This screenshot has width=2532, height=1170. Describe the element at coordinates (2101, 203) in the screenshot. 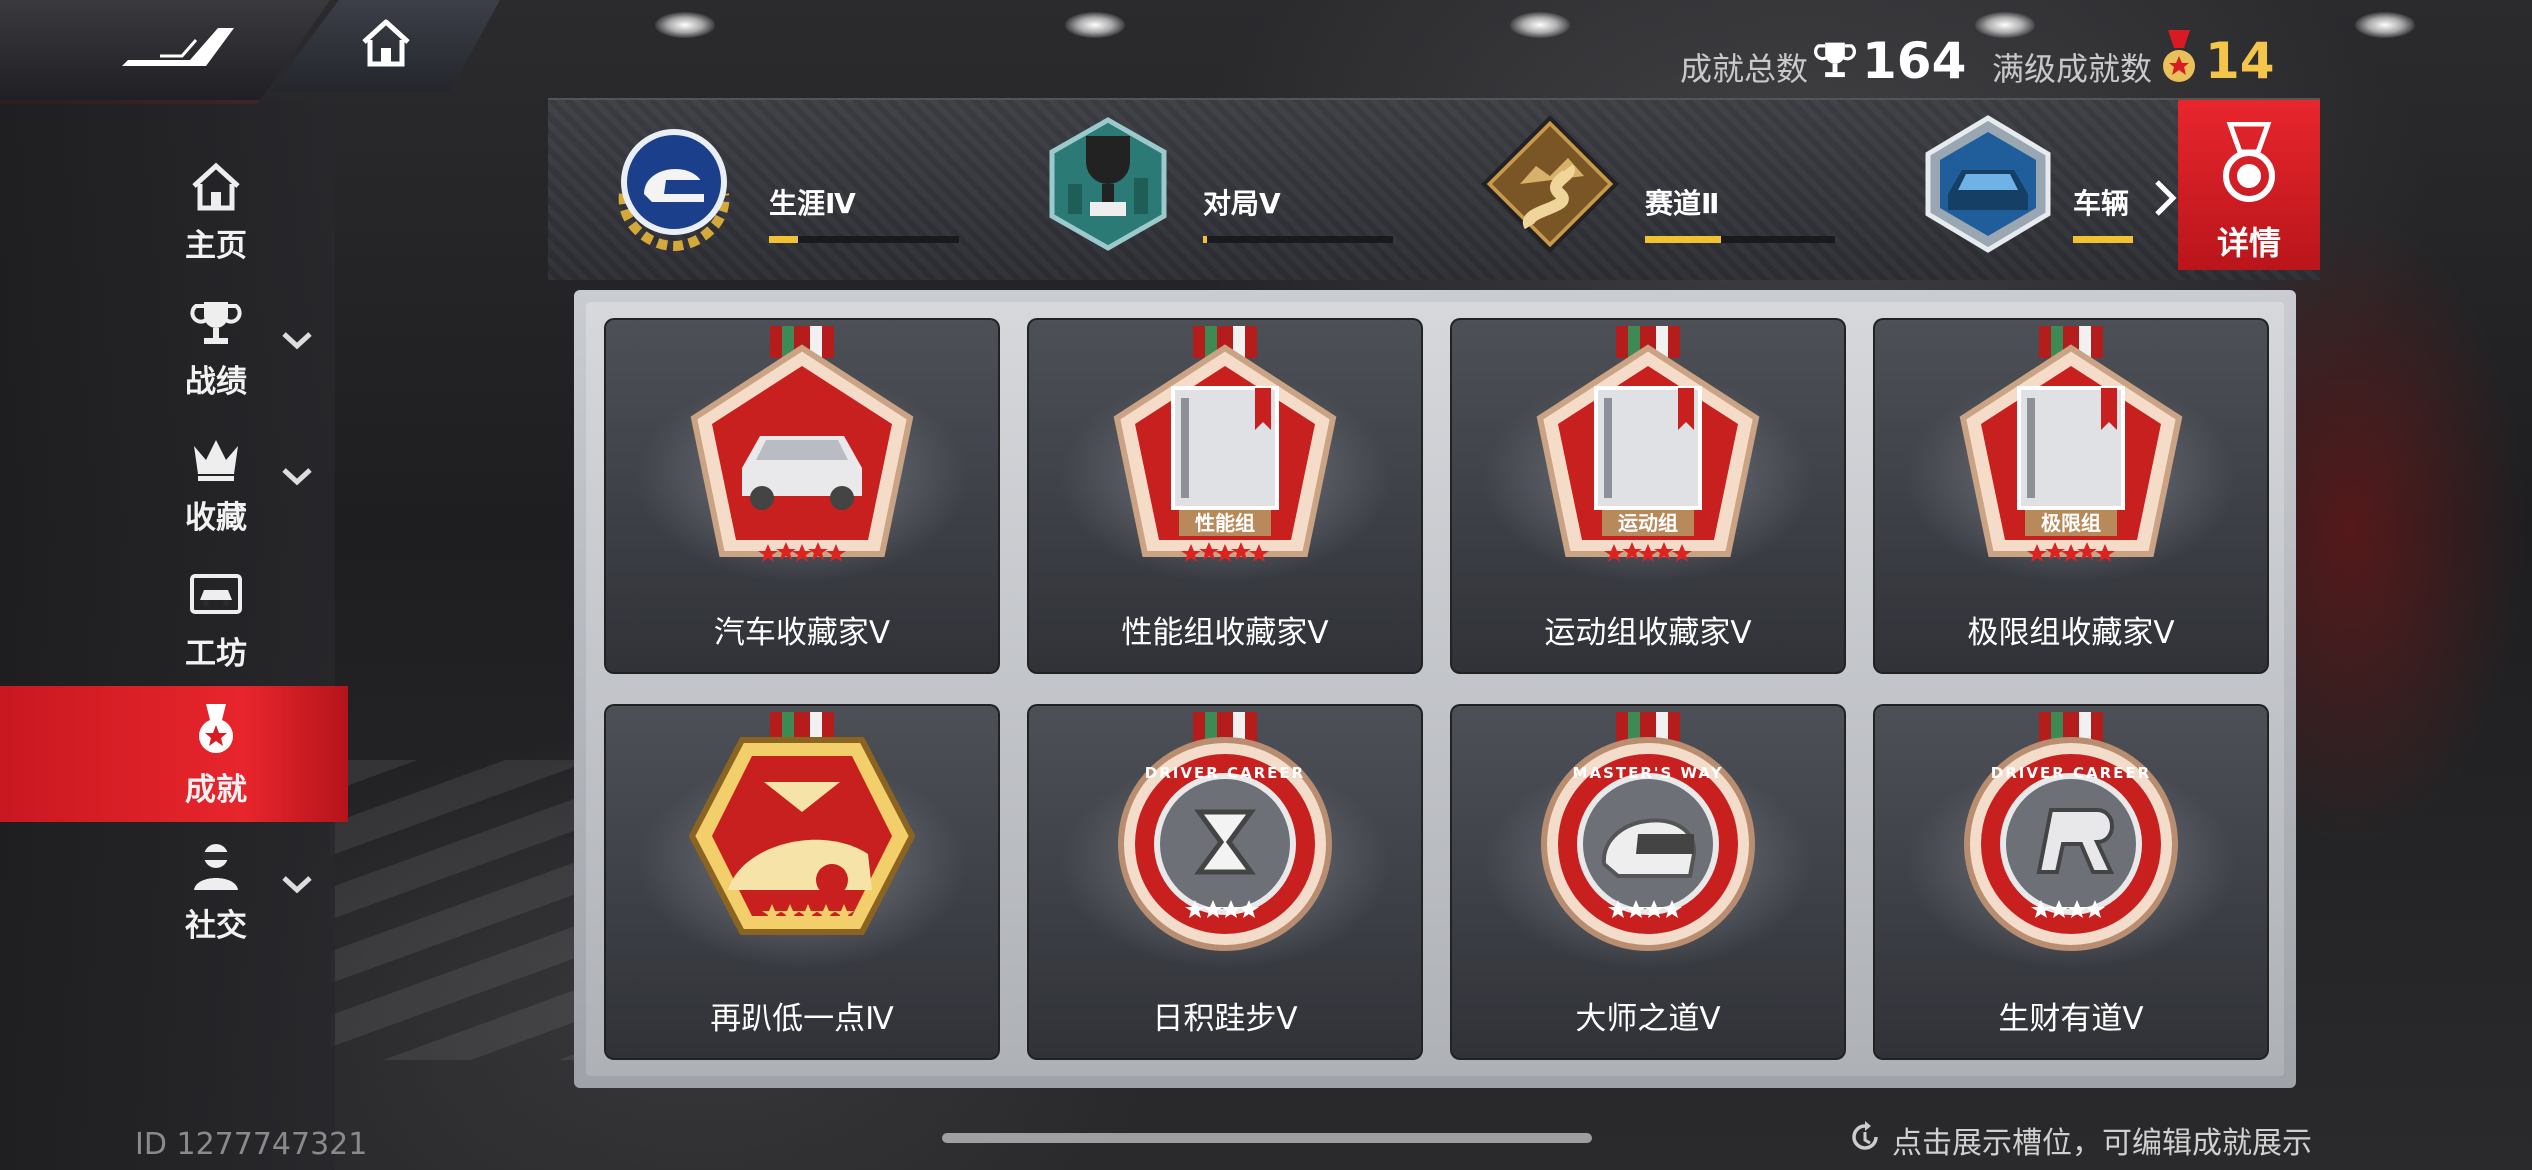

I see `category-name: 车辆` at that location.